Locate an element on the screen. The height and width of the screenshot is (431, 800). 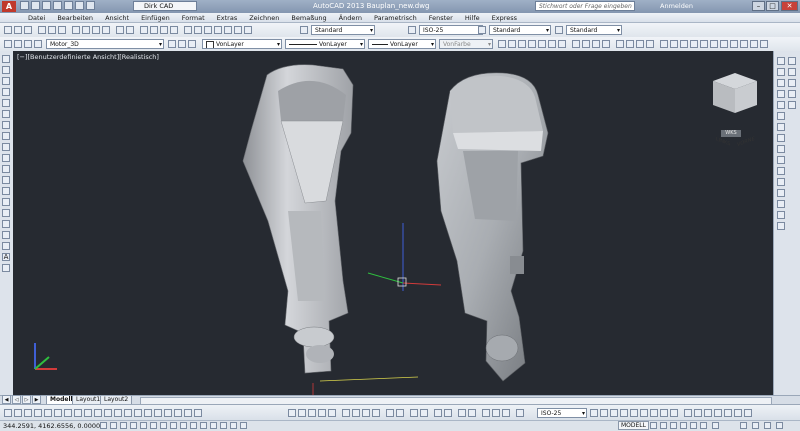
line-icon is located at coordinates (6, 59).